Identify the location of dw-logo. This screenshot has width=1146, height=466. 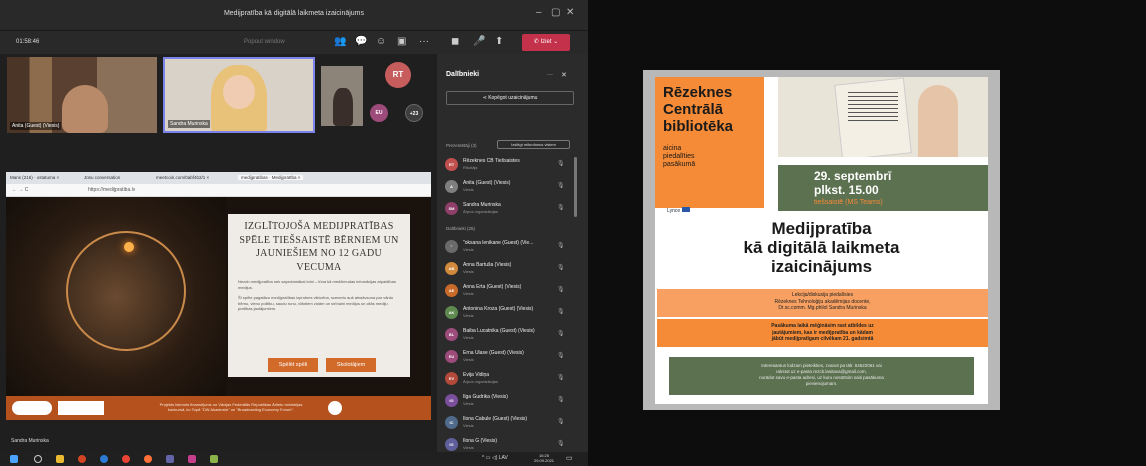
(32, 408).